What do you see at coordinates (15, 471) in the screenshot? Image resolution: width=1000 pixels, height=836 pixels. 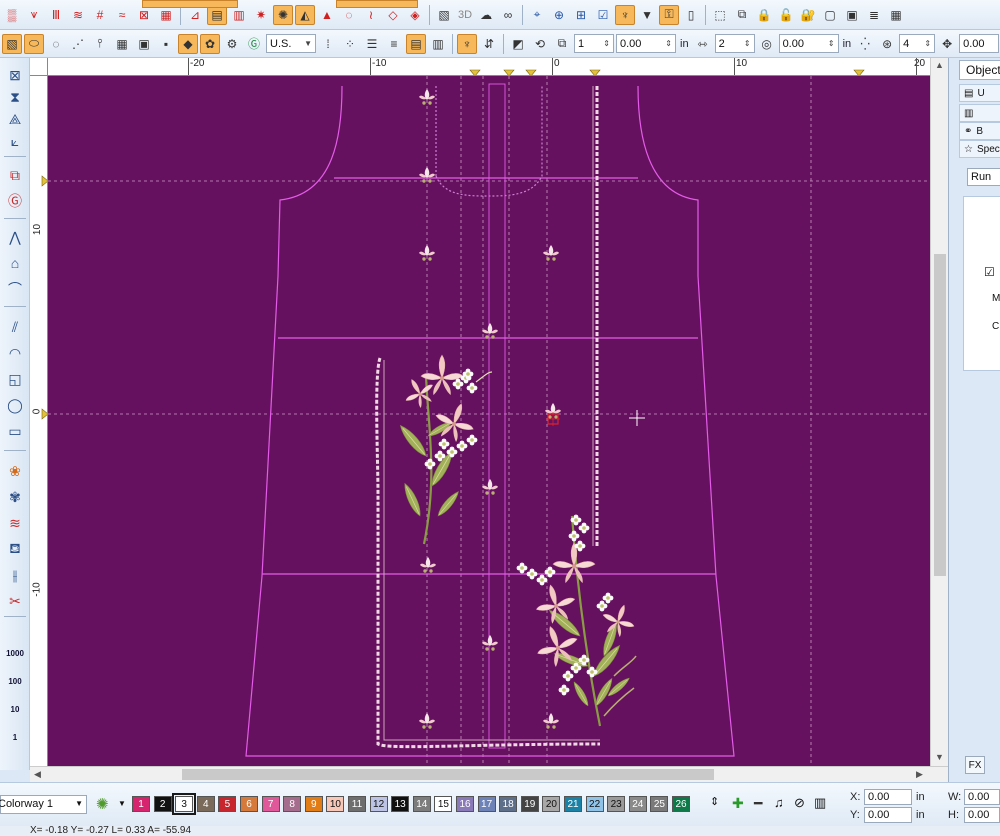 I see `auto-digitize-icon: ❀` at bounding box center [15, 471].